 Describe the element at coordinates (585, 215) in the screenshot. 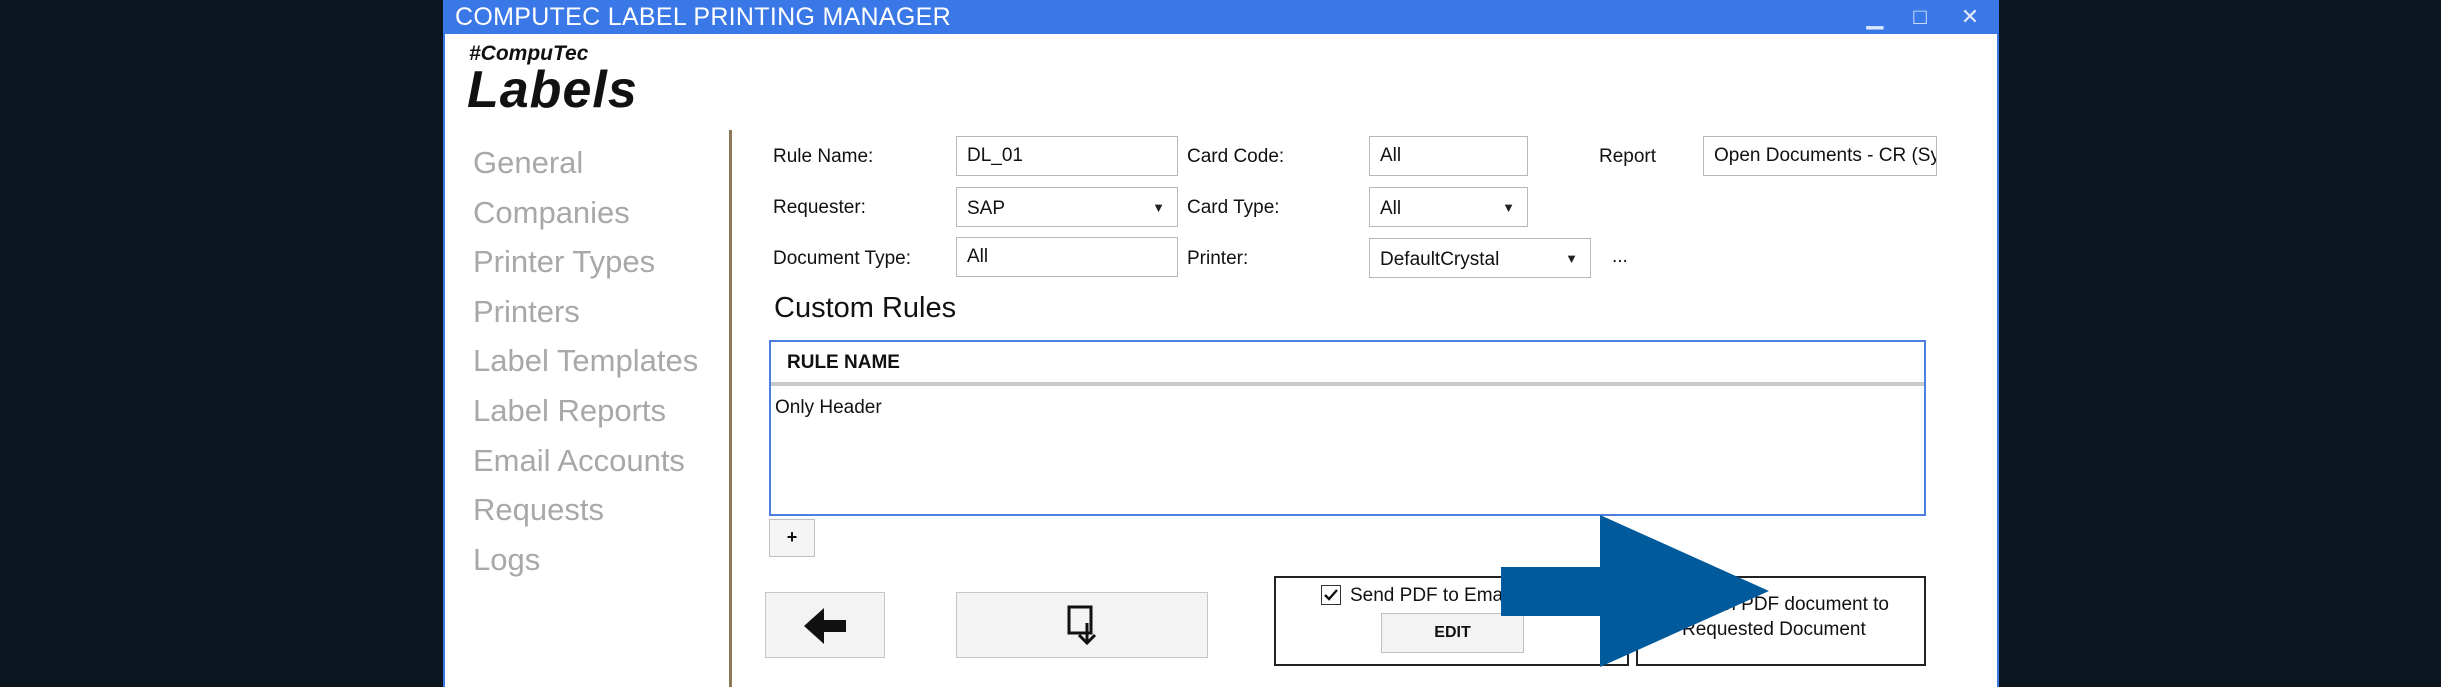

I see `sidebar-item-companies: Companies` at that location.